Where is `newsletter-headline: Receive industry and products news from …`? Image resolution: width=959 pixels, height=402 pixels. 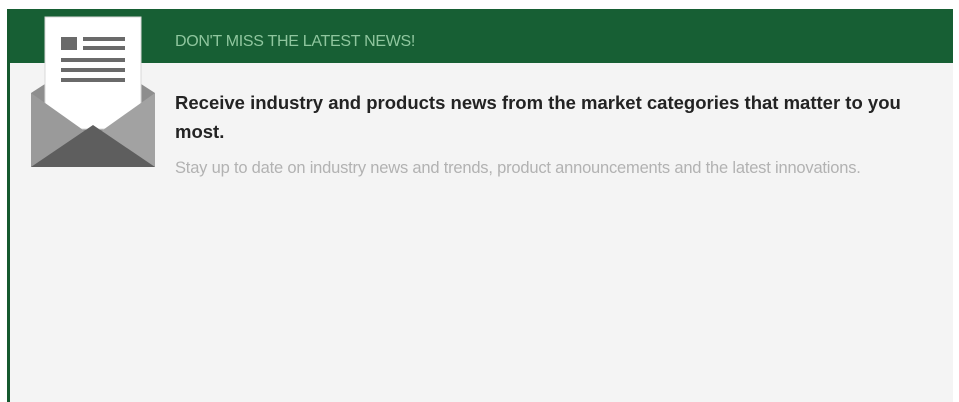 newsletter-headline: Receive industry and products news from … is located at coordinates (538, 117).